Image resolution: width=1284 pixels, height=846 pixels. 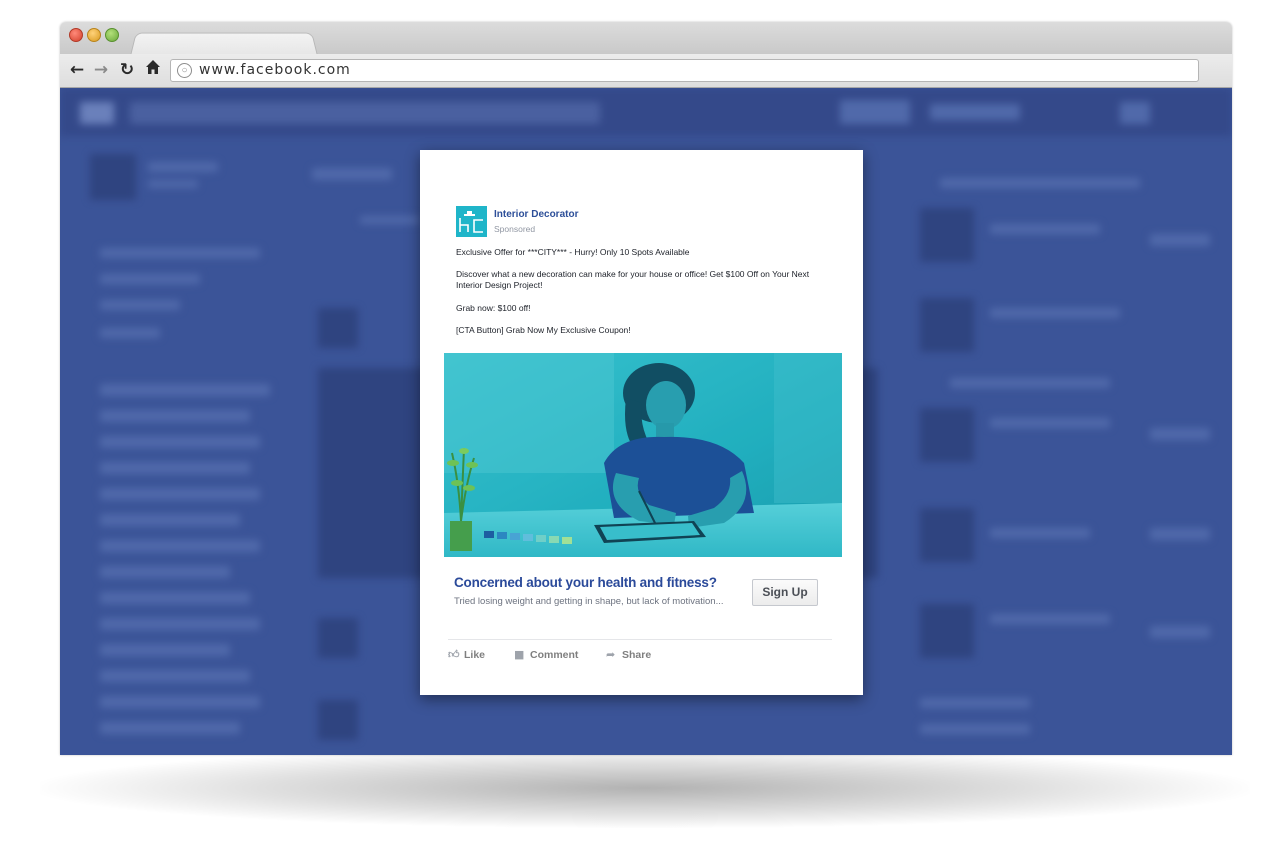 What do you see at coordinates (646, 39) in the screenshot?
I see `title-bar` at bounding box center [646, 39].